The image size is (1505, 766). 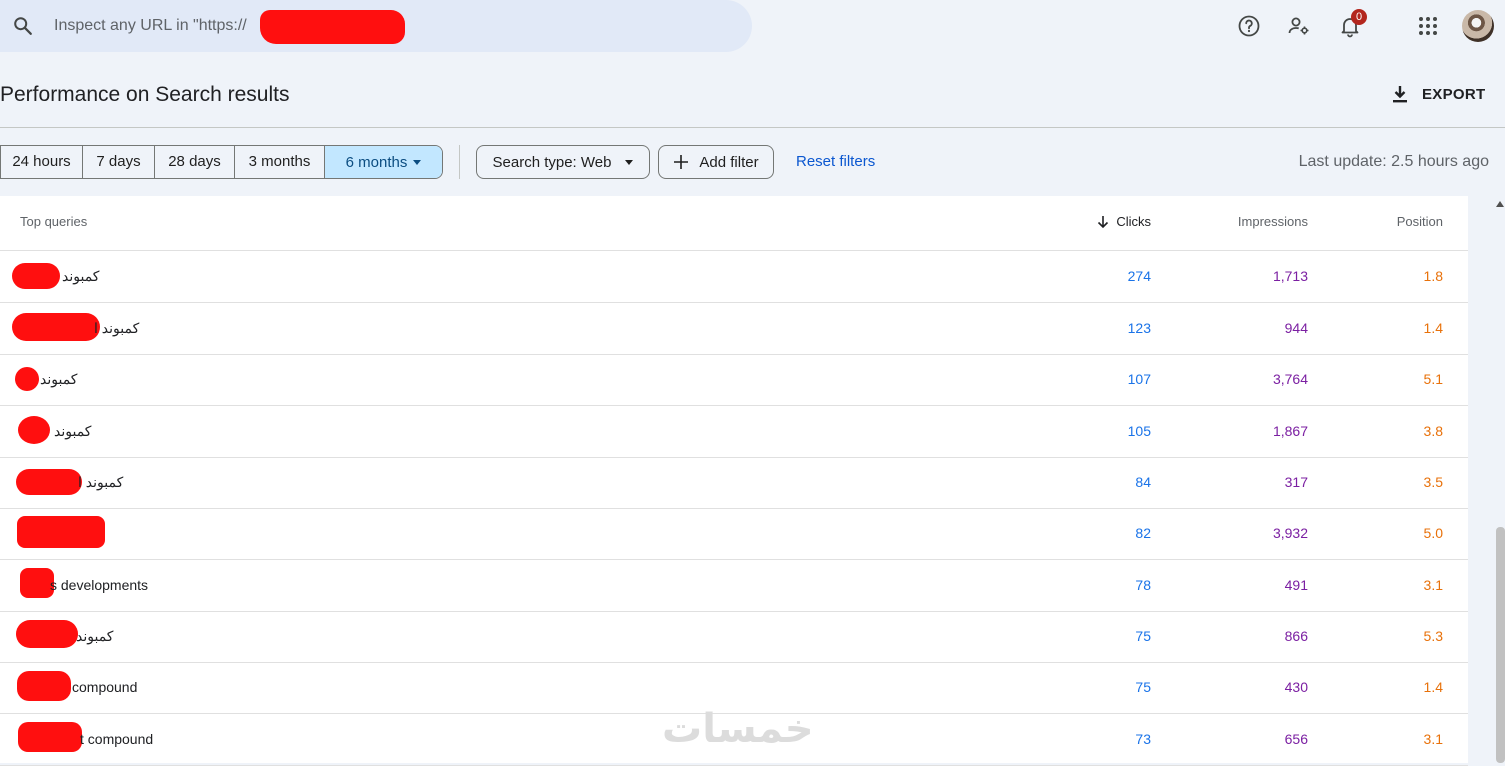 I want to click on impressions-value: 3,932, so click(x=1290, y=533).